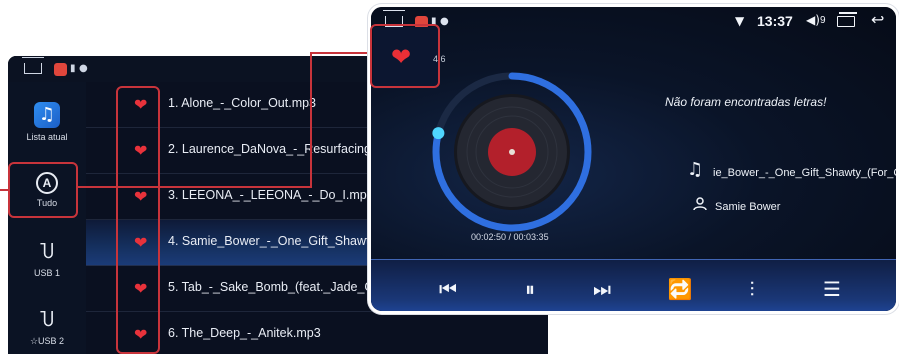  What do you see at coordinates (740, 21) in the screenshot?
I see `wifi-icon: ▼` at bounding box center [740, 21].